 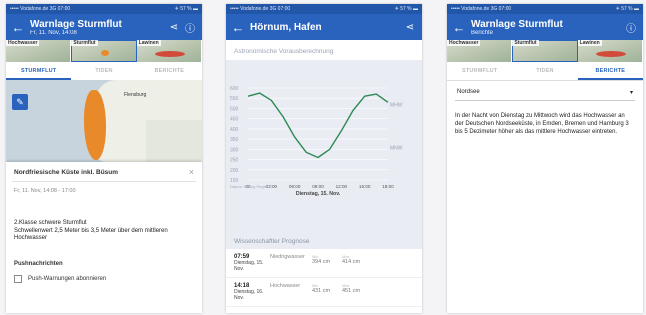 I want to click on land-area, so click(x=174, y=141).